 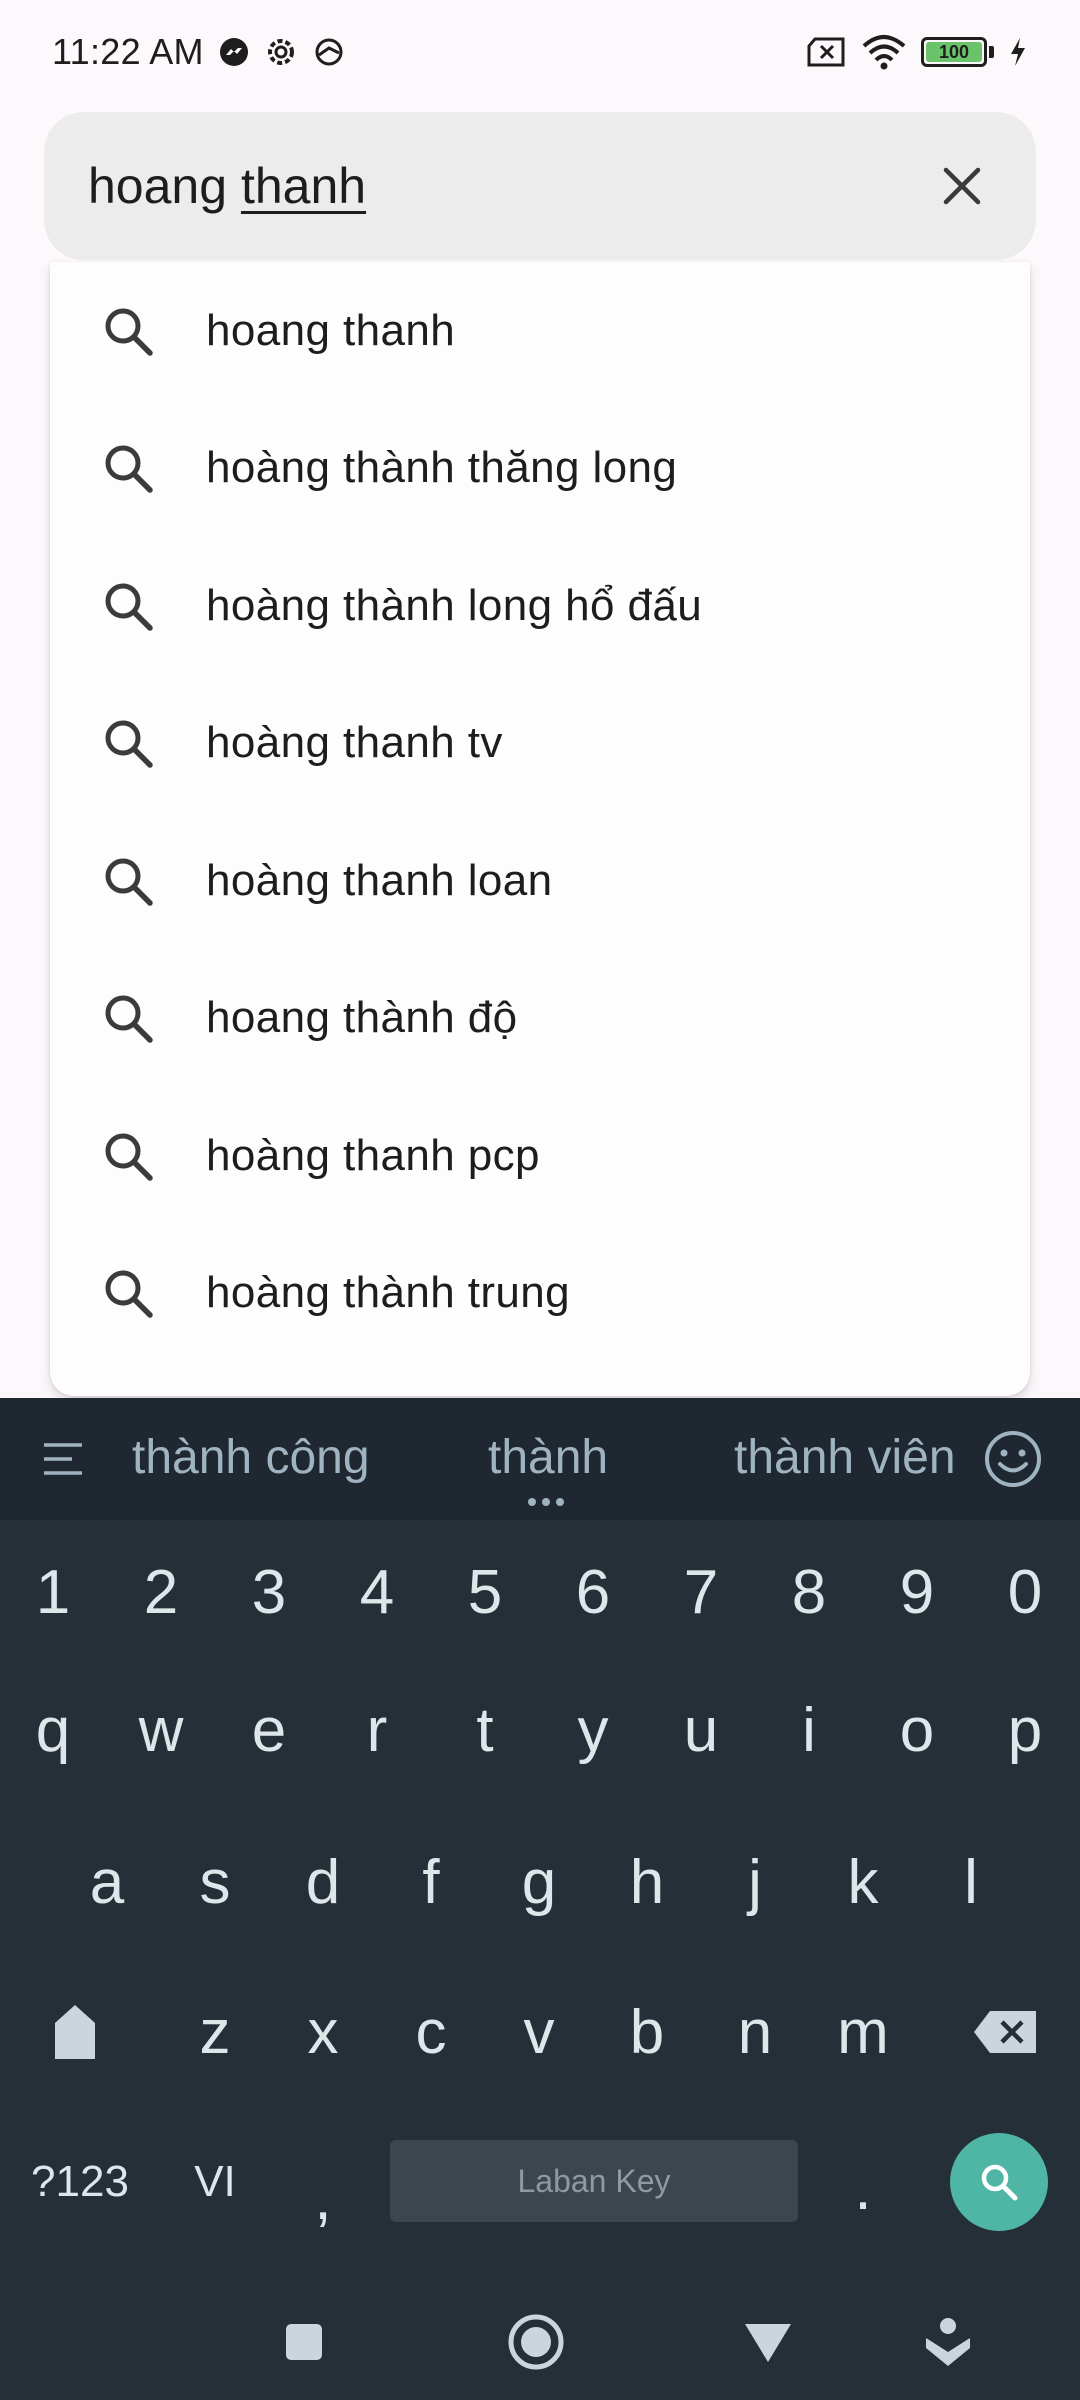 What do you see at coordinates (917, 1592) in the screenshot?
I see `key-9: 9` at bounding box center [917, 1592].